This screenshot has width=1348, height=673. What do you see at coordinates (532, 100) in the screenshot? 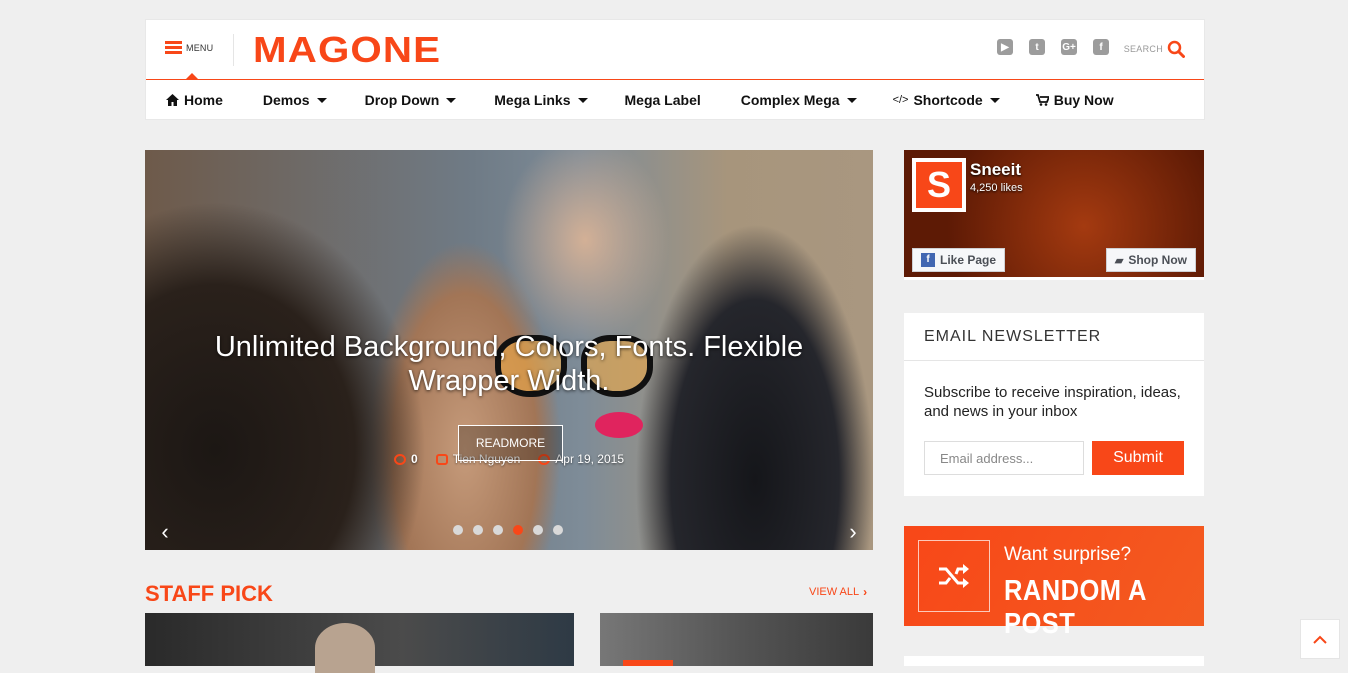
I see `nav-mega-links-label: Mega Links` at bounding box center [532, 100].